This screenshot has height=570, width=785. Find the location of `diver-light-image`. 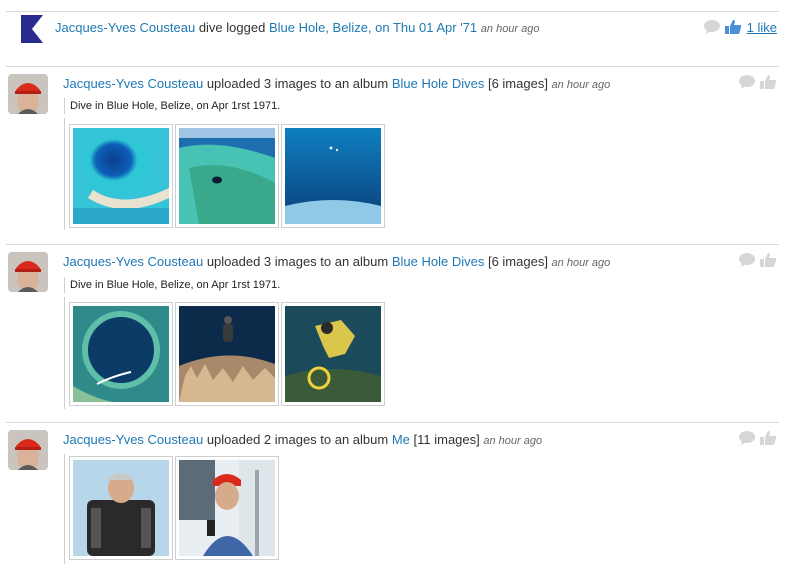

diver-light-image is located at coordinates (333, 354).